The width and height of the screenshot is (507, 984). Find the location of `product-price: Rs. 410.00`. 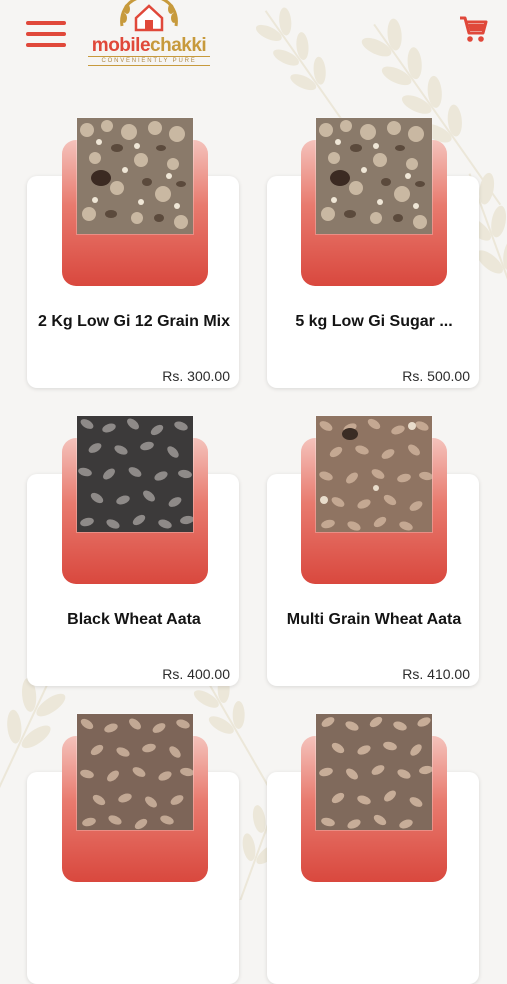

product-price: Rs. 410.00 is located at coordinates (436, 674).